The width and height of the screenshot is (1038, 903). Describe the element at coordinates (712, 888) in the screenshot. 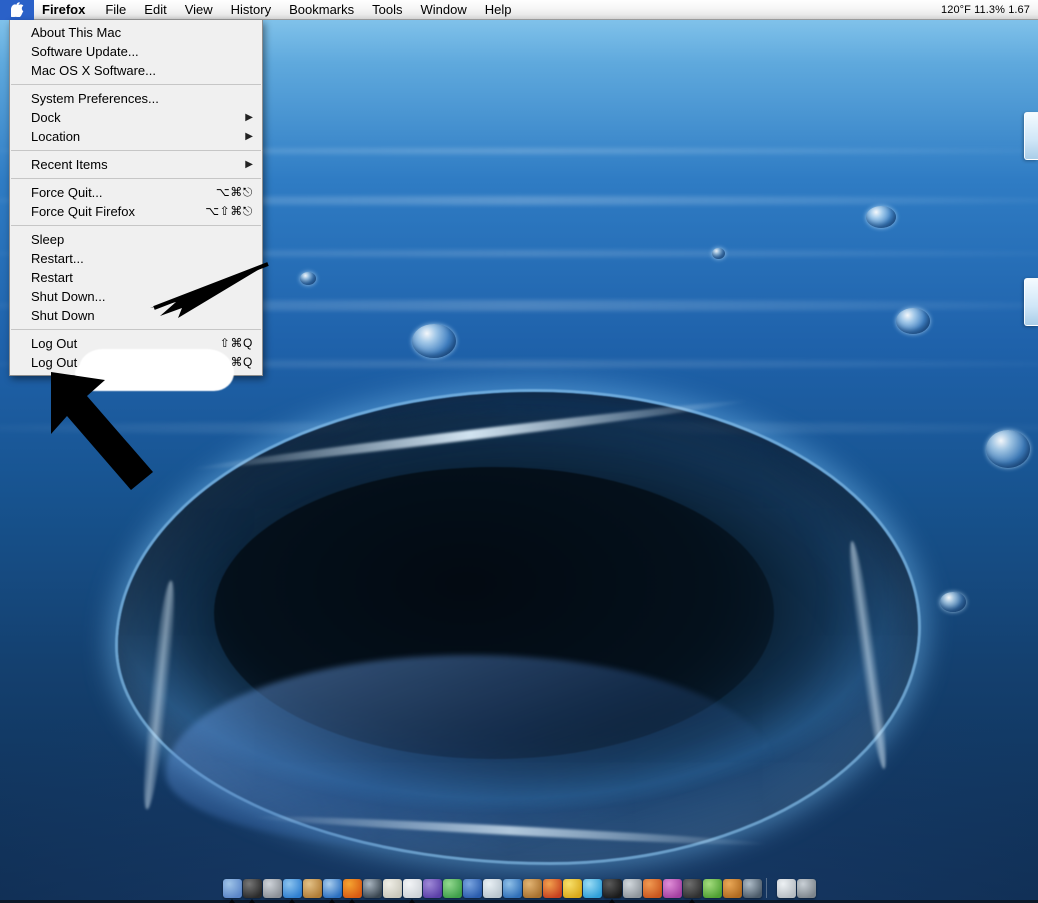

I see `dock-icon-battery` at that location.